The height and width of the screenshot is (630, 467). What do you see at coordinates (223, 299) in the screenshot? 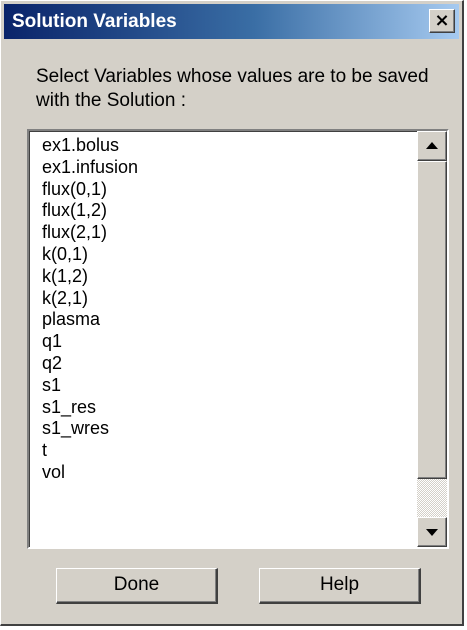
I see `list-item: k(2,1)` at bounding box center [223, 299].